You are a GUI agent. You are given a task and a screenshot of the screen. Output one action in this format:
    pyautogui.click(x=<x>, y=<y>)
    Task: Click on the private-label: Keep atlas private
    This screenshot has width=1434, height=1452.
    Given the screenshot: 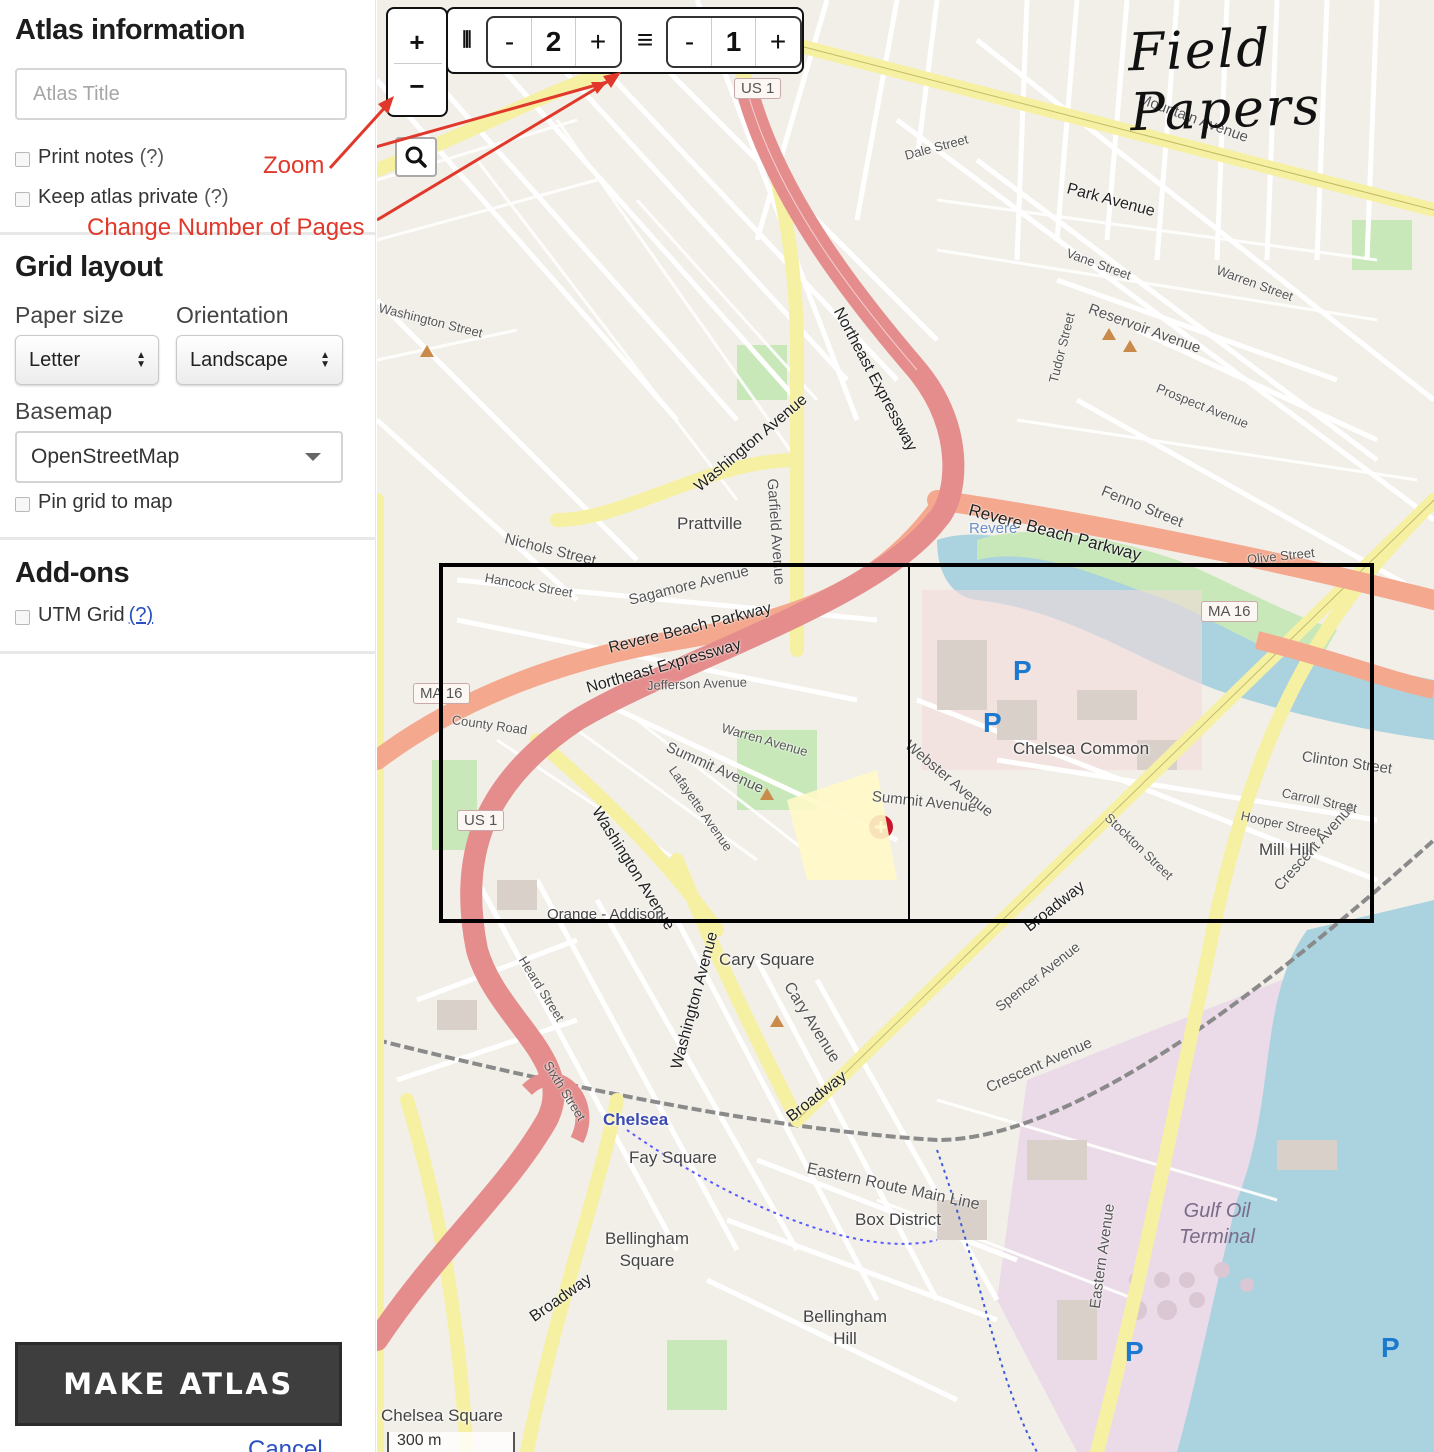 What is the action you would take?
    pyautogui.click(x=118, y=197)
    